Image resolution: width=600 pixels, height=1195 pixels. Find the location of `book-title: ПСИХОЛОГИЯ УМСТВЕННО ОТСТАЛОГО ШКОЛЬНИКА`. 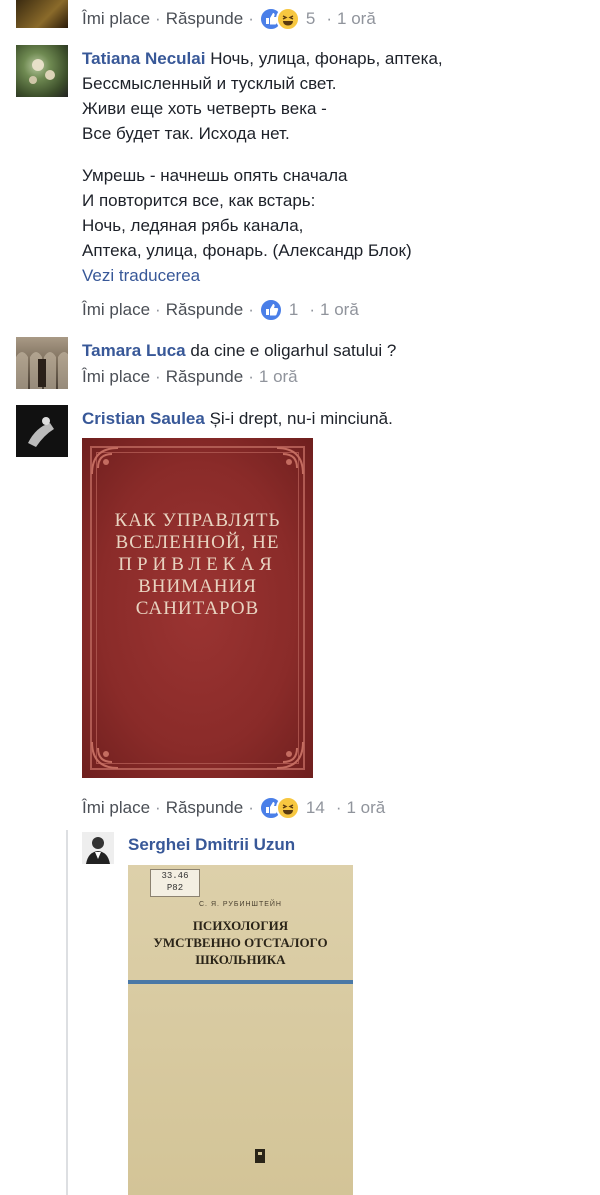

book-title: ПСИХОЛОГИЯ УМСТВЕННО ОТСТАЛОГО ШКОЛЬНИКА is located at coordinates (240, 942).